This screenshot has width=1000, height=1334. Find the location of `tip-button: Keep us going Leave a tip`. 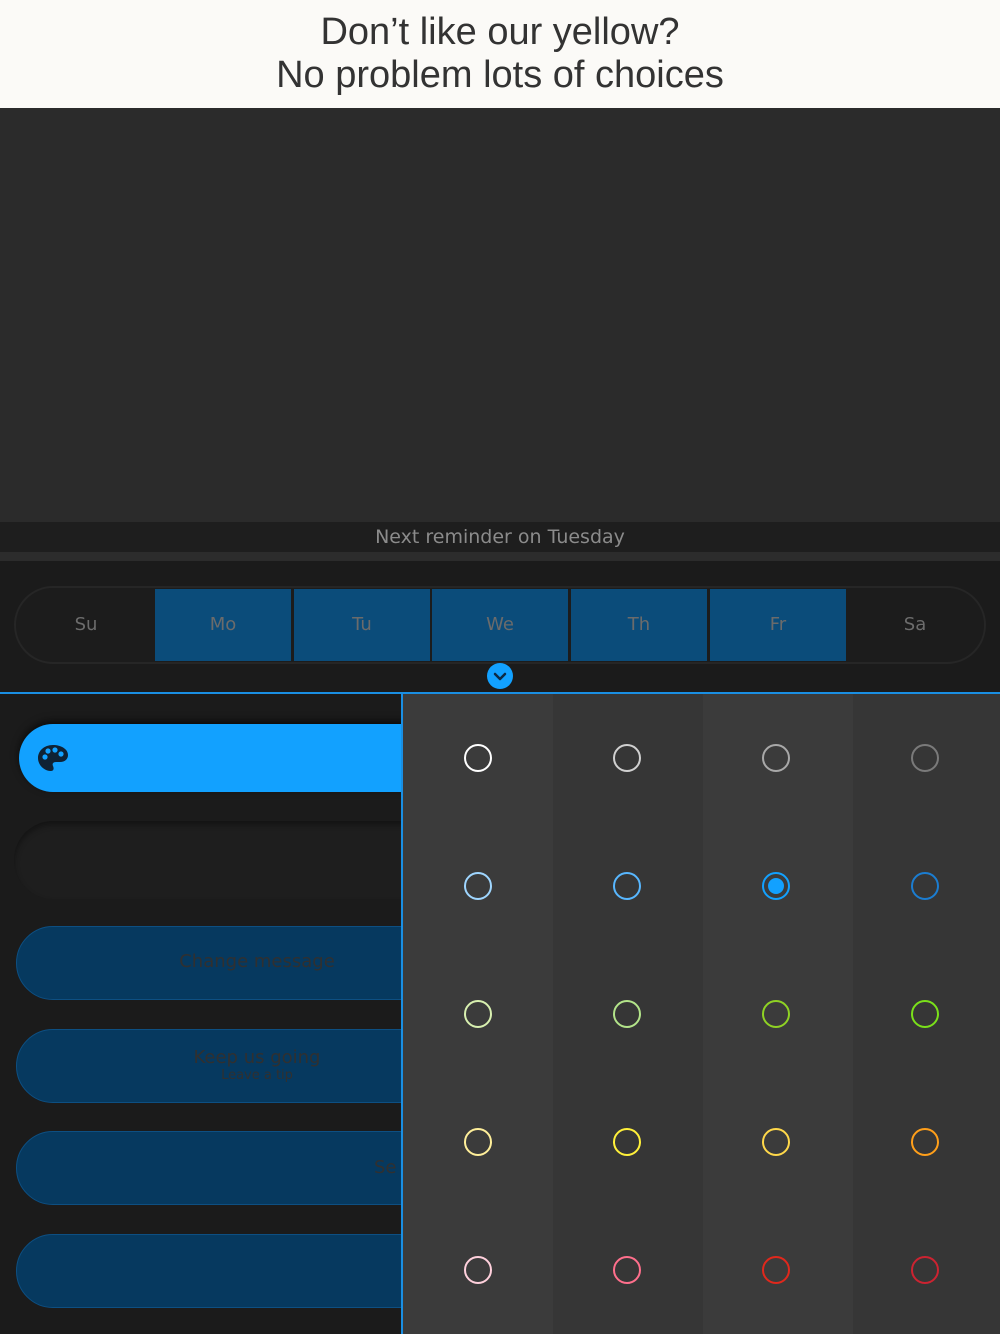

tip-button: Keep us going Leave a tip is located at coordinates (209, 1066).